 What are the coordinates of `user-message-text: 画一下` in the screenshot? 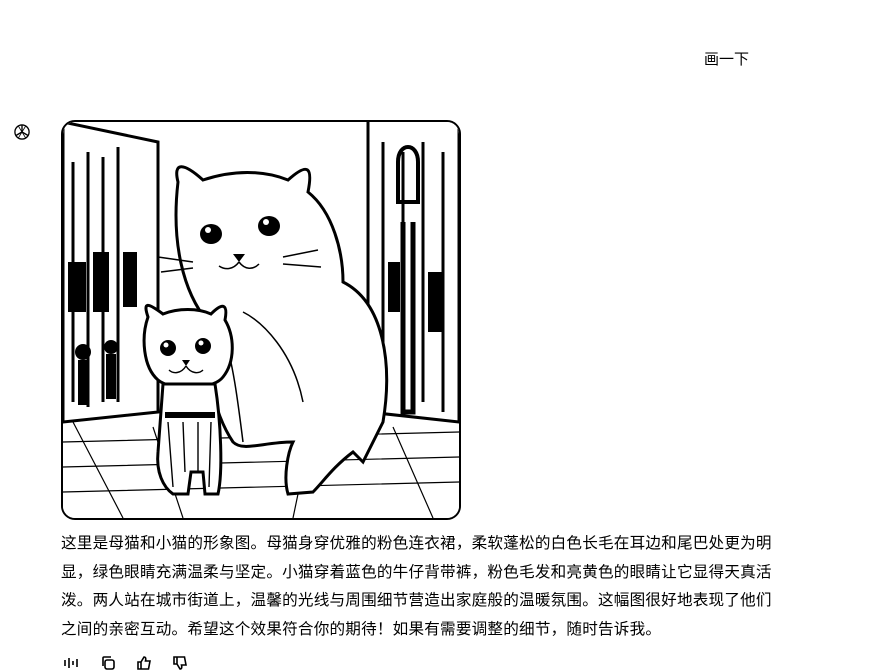 It's located at (727, 58).